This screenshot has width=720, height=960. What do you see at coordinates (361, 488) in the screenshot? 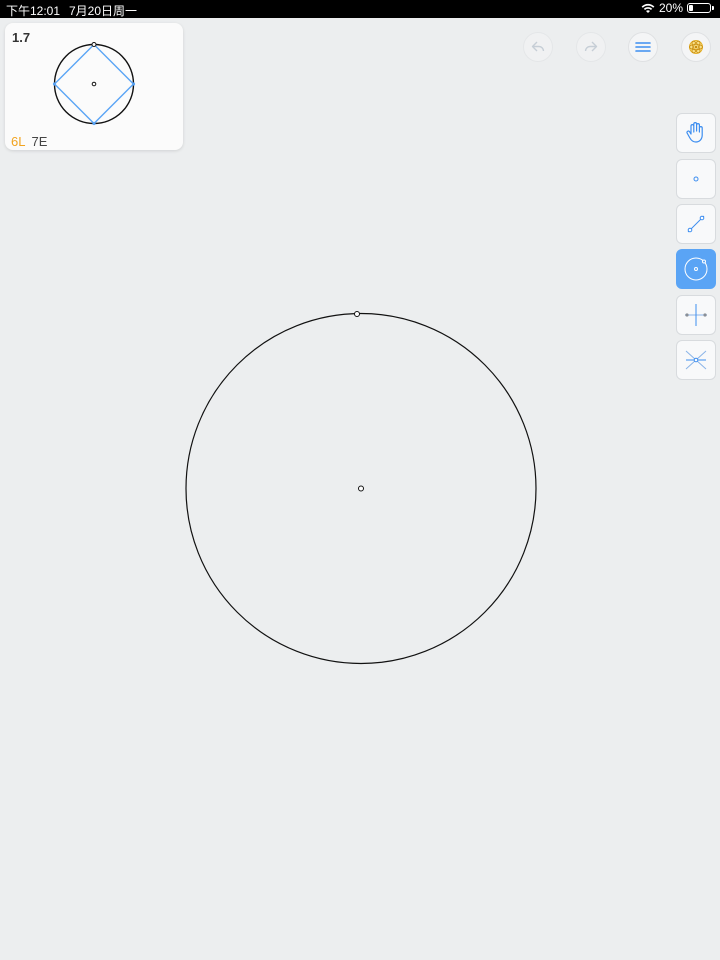
I see `circle-center-point` at bounding box center [361, 488].